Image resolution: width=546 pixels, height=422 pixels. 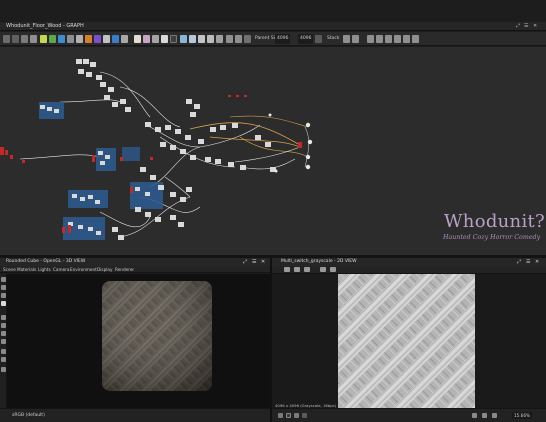 I want to click on distribute-icon, so click(x=397, y=39).